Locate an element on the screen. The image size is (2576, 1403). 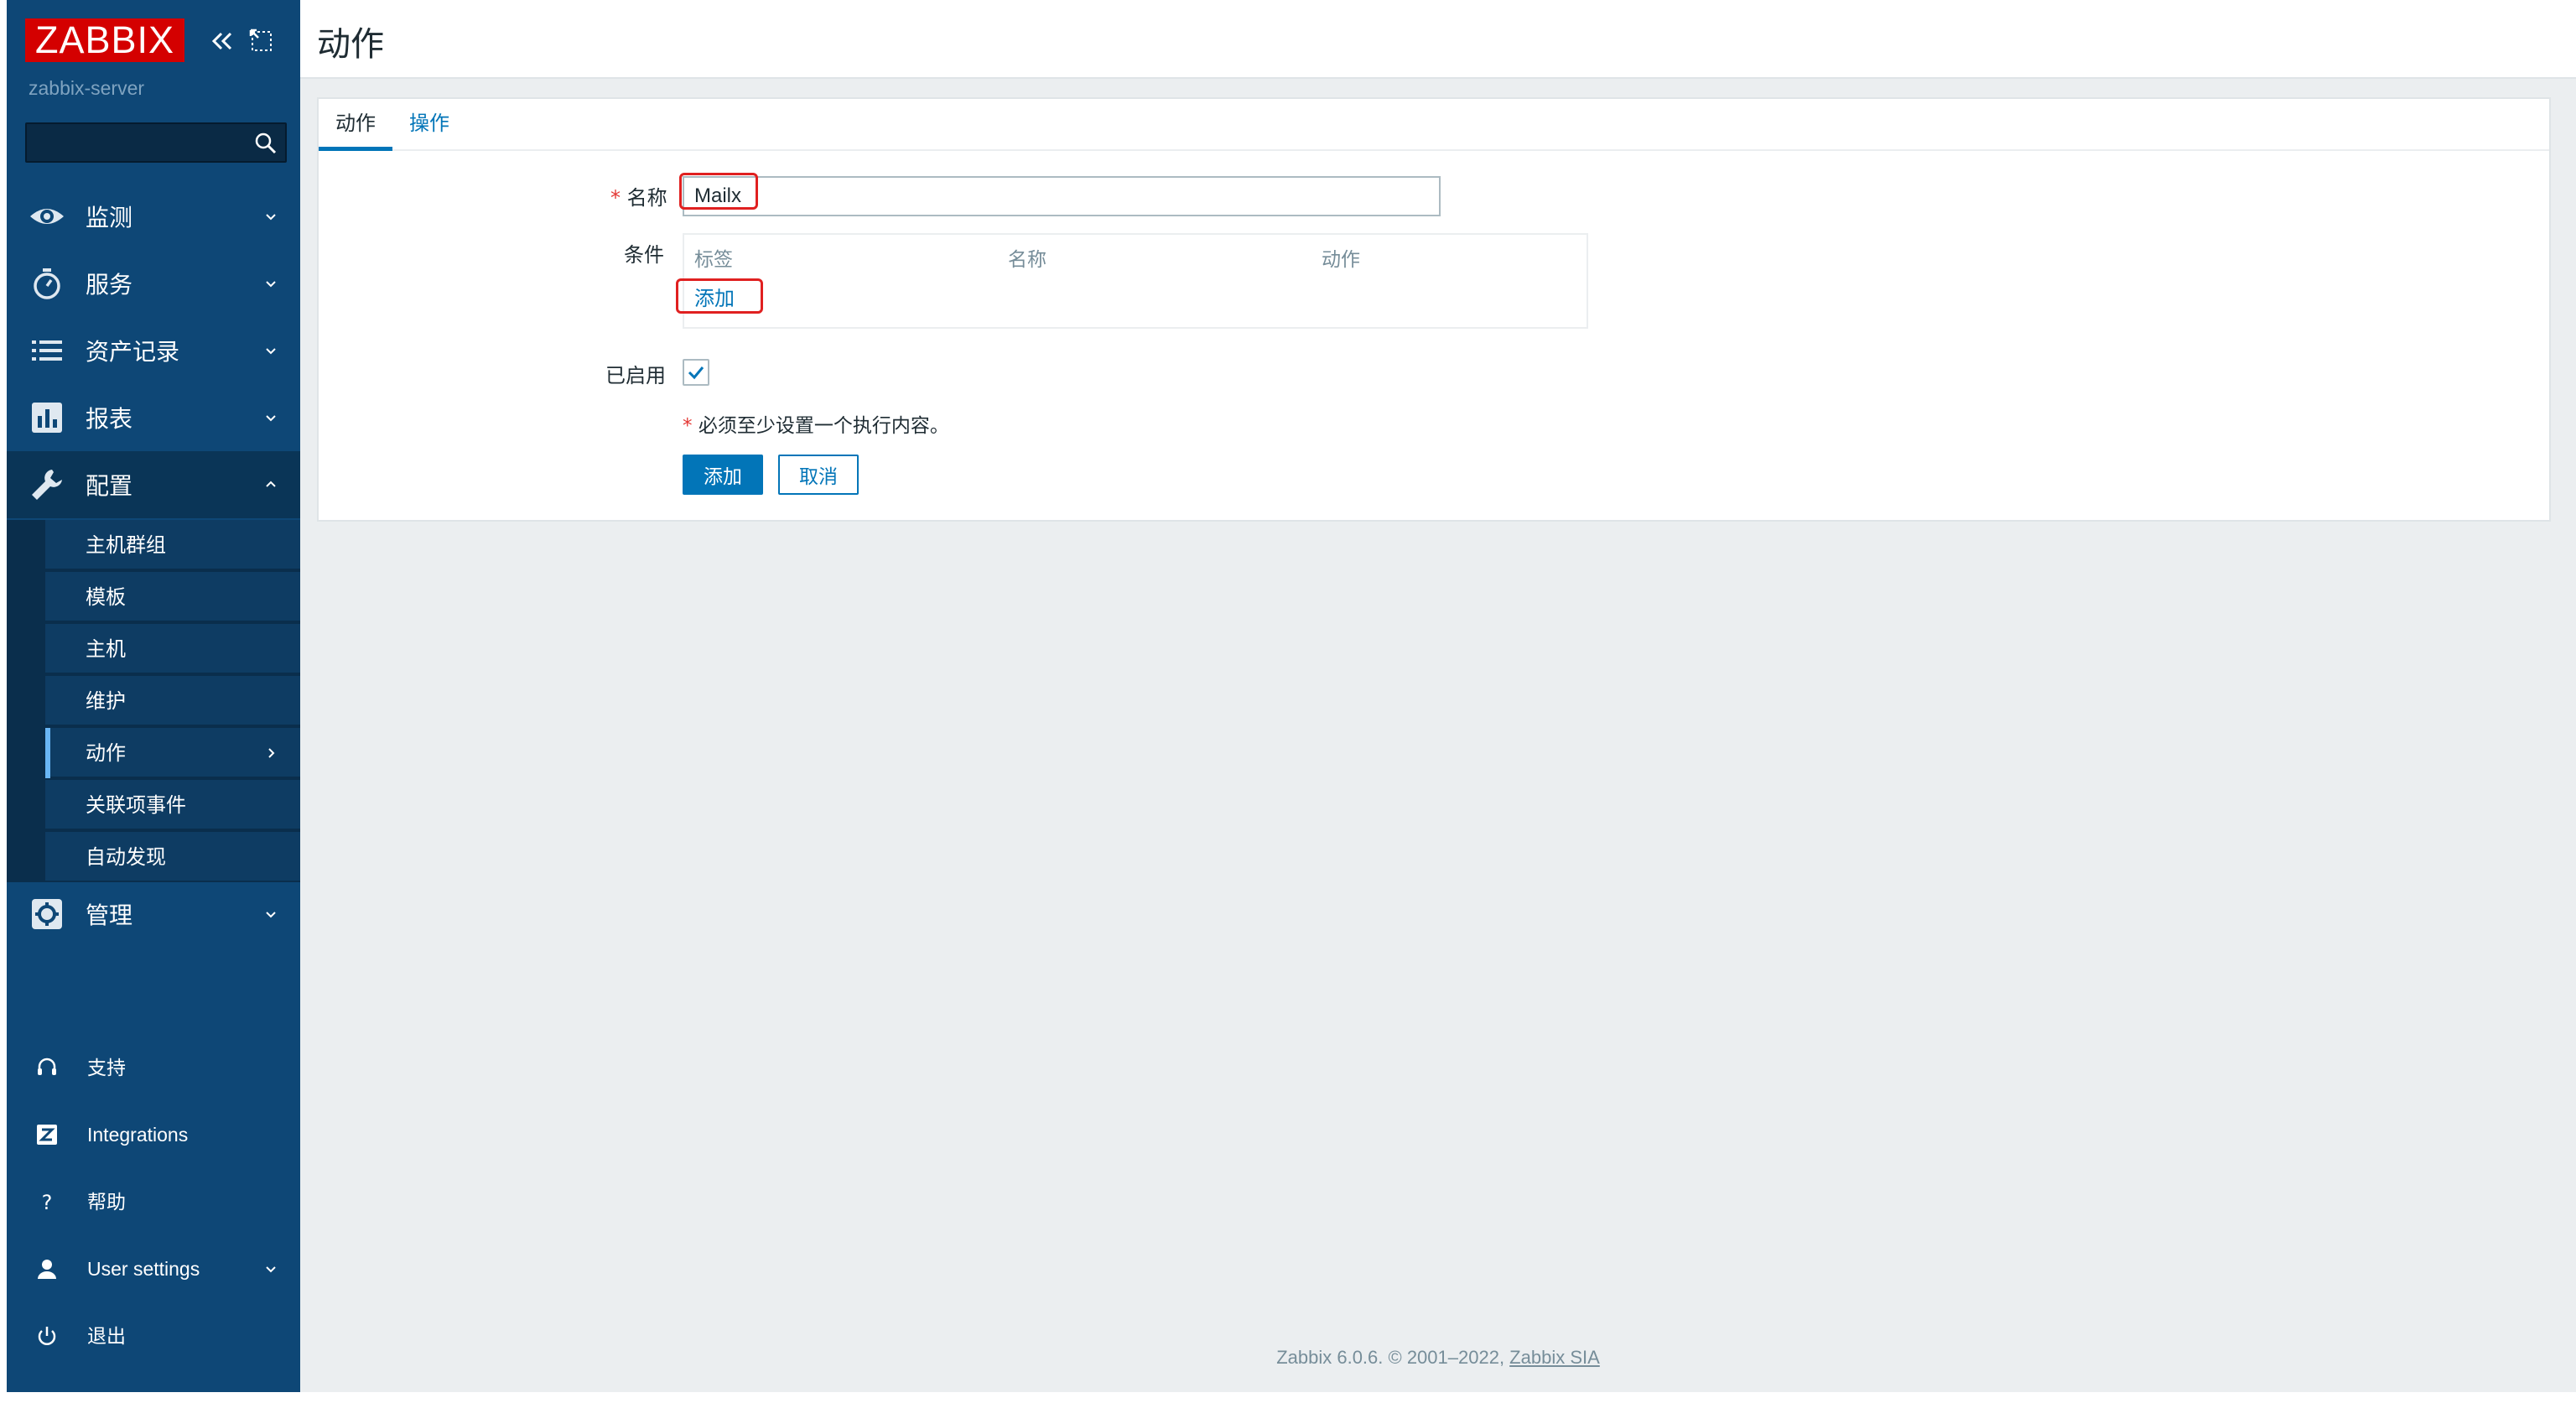
enabled-checkbox is located at coordinates (696, 372).